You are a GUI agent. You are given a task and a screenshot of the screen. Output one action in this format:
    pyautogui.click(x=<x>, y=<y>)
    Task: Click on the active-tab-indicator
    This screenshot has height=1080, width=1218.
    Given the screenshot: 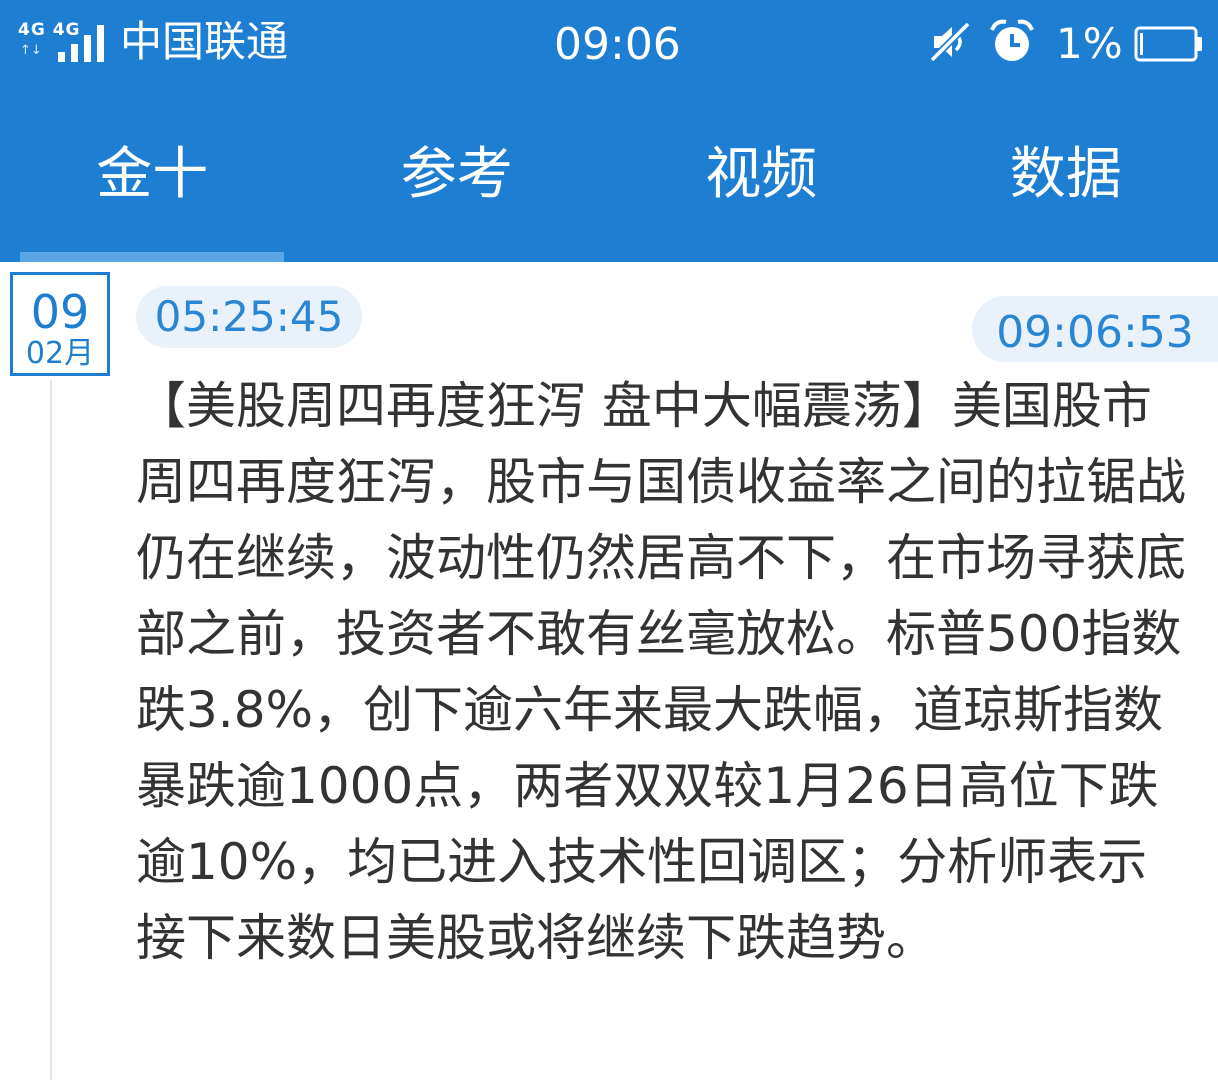 What is the action you would take?
    pyautogui.click(x=152, y=257)
    